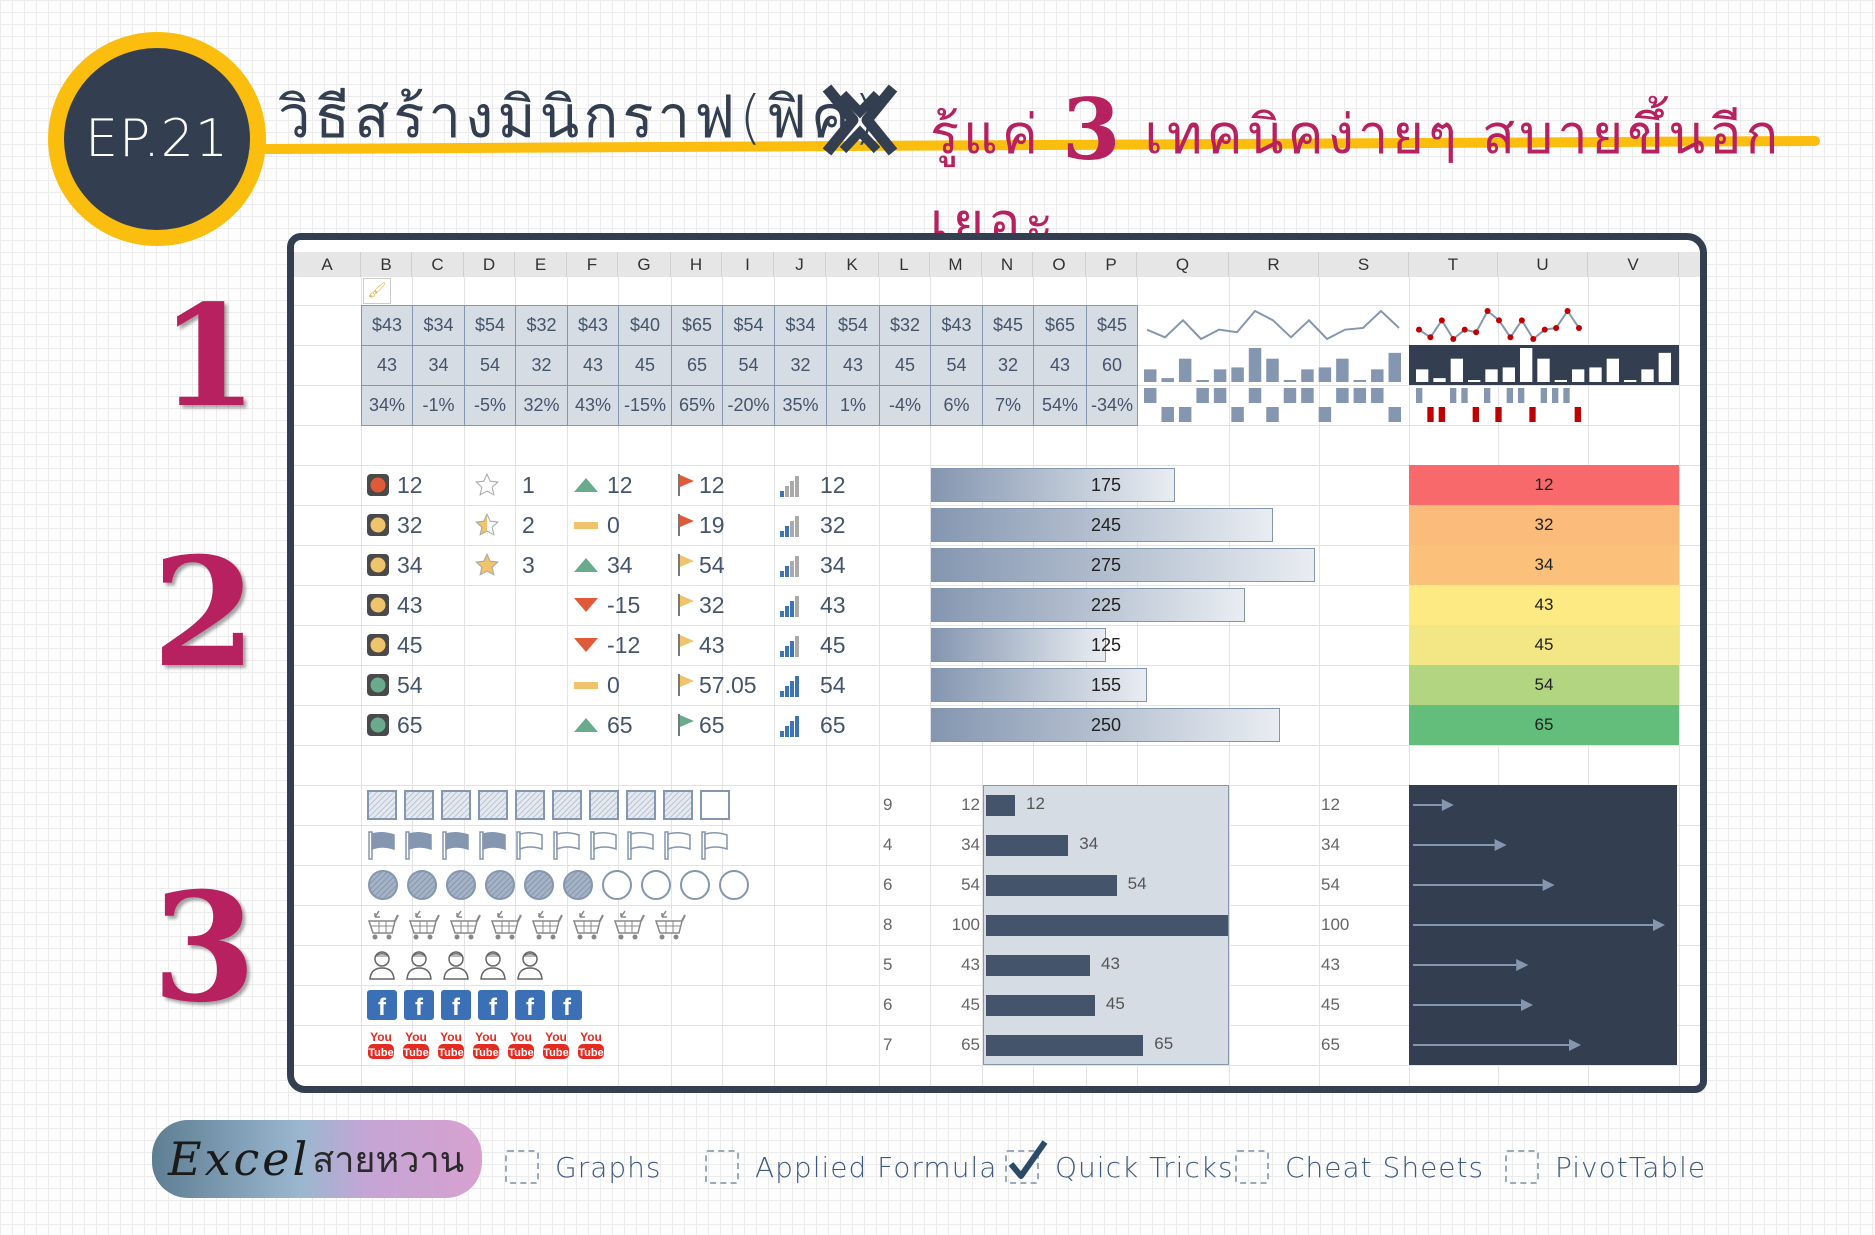 The width and height of the screenshot is (1875, 1235). I want to click on bar-value-cell: 12, so click(955, 805).